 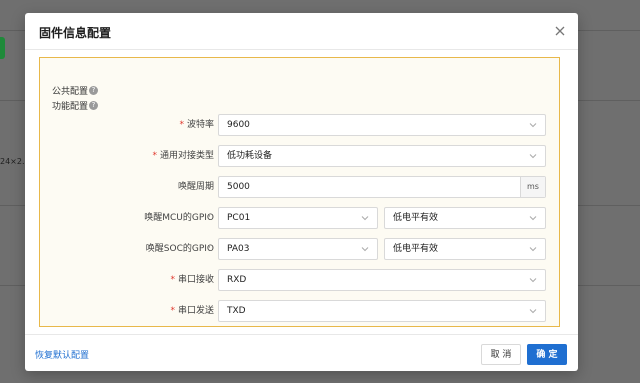 What do you see at coordinates (239, 218) in the screenshot?
I see `wake-mcu-pin-value: PC01` at bounding box center [239, 218].